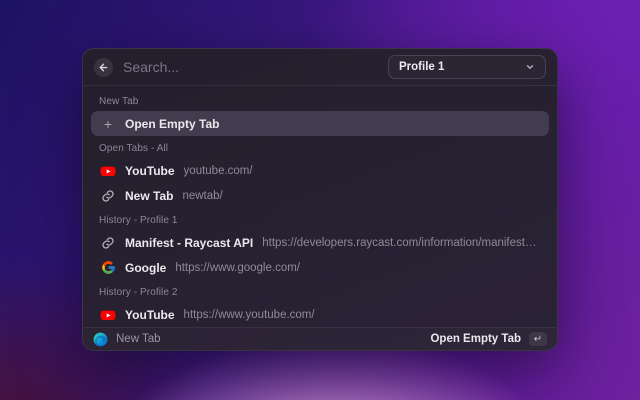 This screenshot has height=400, width=640. What do you see at coordinates (134, 148) in the screenshot?
I see `section-header: Open Tabs - All` at bounding box center [134, 148].